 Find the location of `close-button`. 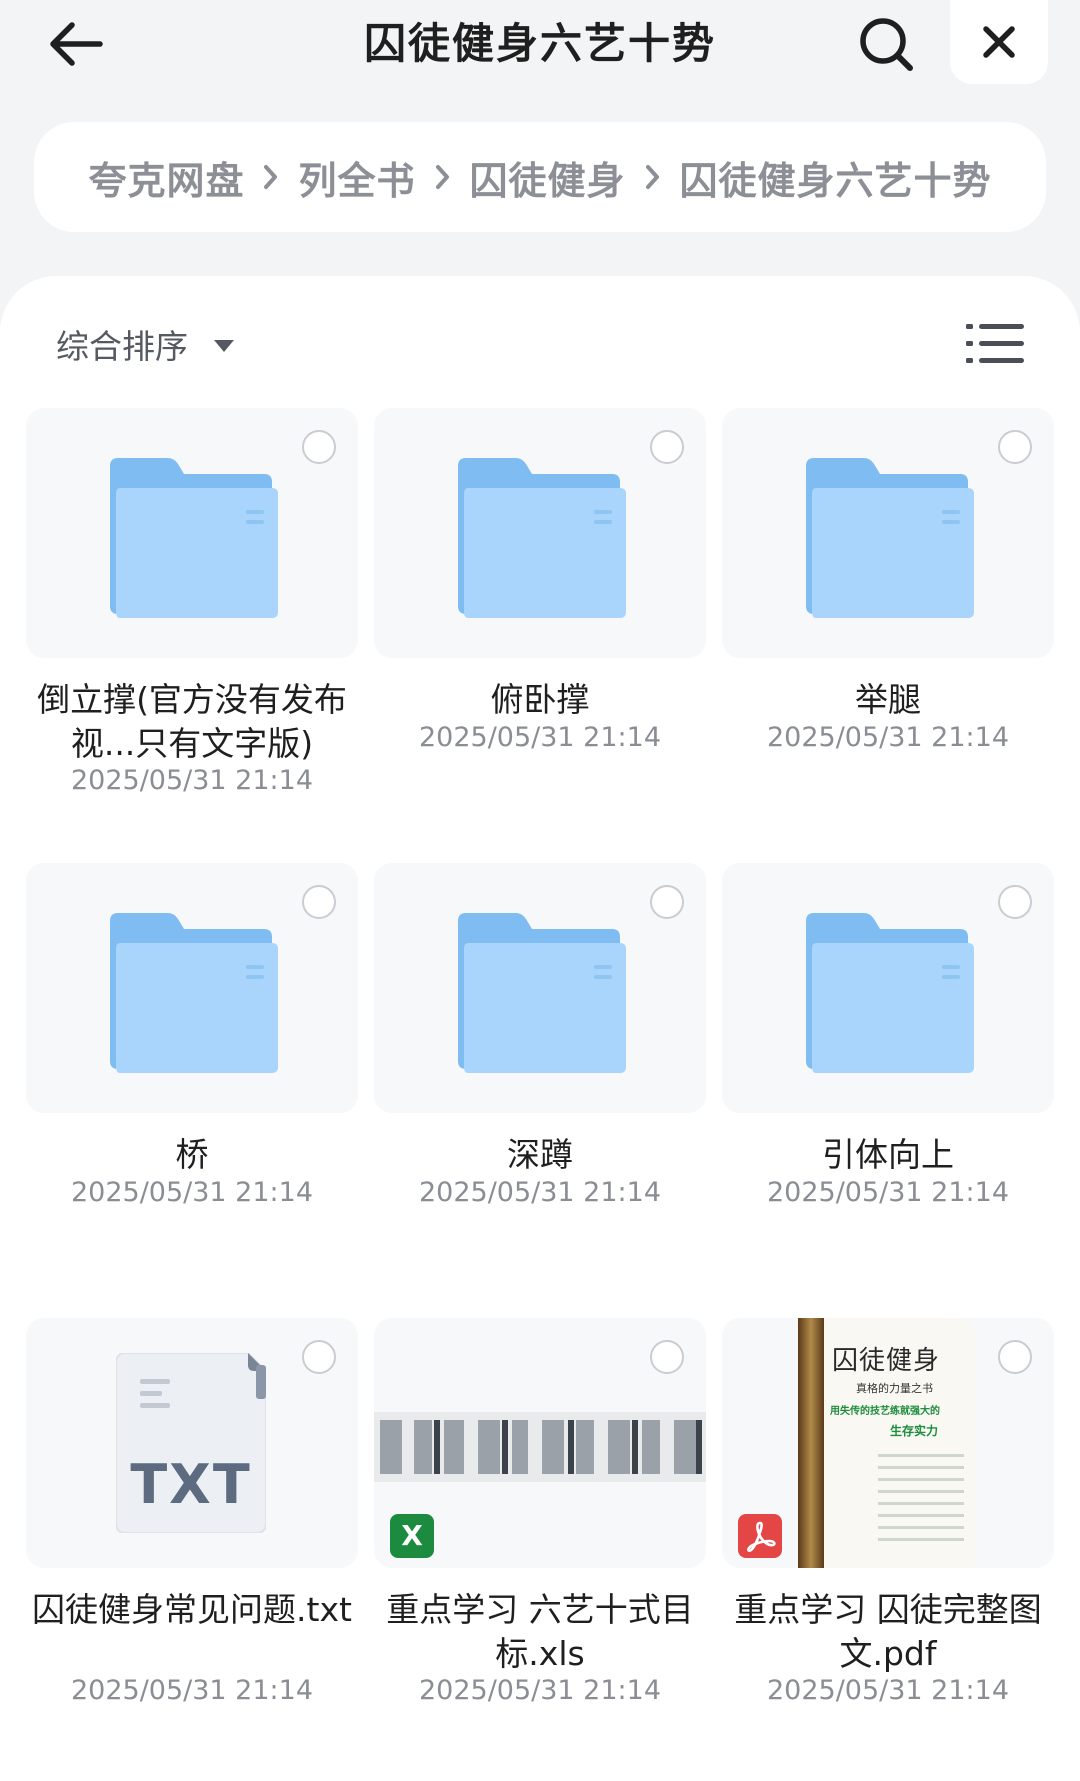

close-button is located at coordinates (999, 42).